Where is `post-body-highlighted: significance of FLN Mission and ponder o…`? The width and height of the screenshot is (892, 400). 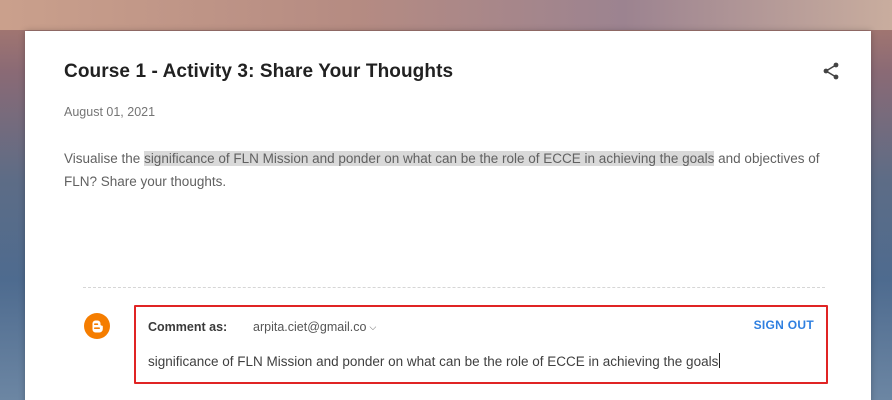 post-body-highlighted: significance of FLN Mission and ponder o… is located at coordinates (429, 158).